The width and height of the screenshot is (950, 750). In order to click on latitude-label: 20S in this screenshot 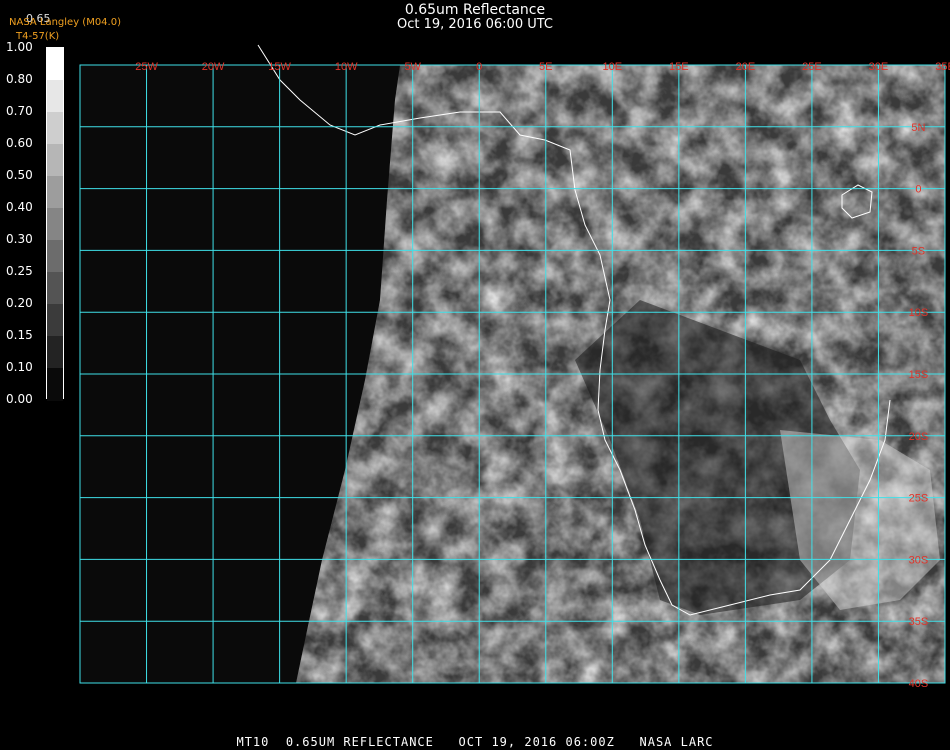, I will do `click(919, 437)`.